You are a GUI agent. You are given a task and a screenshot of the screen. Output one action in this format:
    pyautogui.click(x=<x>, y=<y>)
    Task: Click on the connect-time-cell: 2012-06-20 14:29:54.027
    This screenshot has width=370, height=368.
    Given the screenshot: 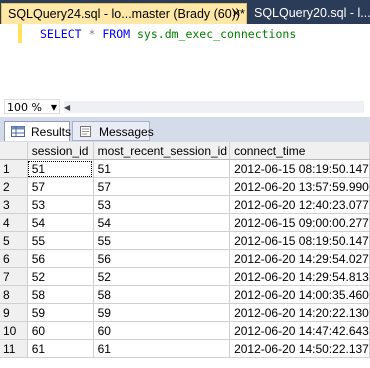 What is the action you would take?
    pyautogui.click(x=299, y=258)
    